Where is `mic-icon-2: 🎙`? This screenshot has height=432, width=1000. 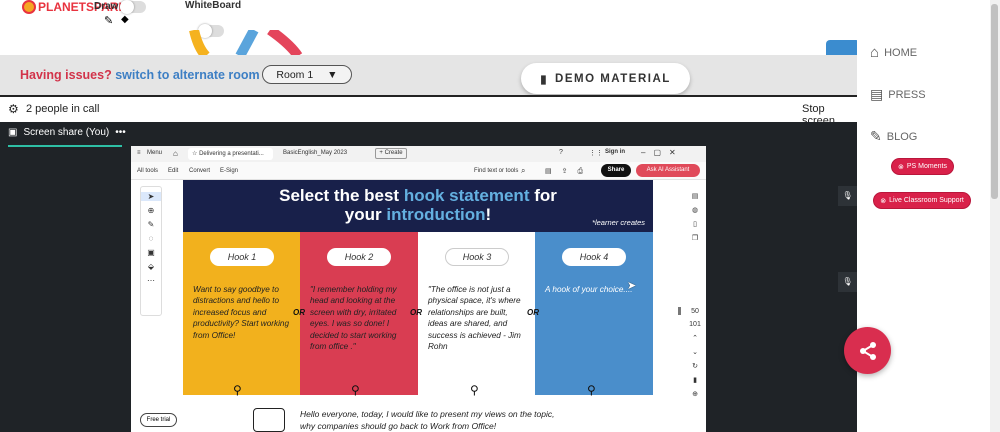
mic-icon-2: 🎙 is located at coordinates (847, 282).